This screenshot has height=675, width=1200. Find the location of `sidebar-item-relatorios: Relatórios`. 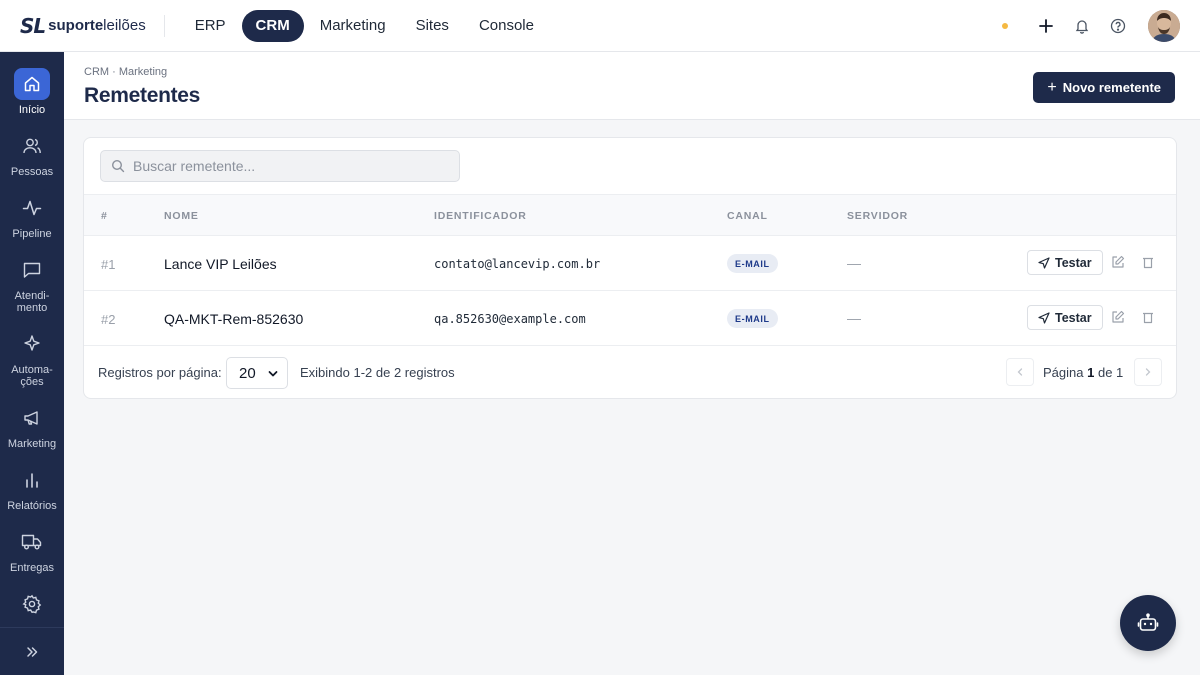

sidebar-item-relatorios: Relatórios is located at coordinates (32, 488).